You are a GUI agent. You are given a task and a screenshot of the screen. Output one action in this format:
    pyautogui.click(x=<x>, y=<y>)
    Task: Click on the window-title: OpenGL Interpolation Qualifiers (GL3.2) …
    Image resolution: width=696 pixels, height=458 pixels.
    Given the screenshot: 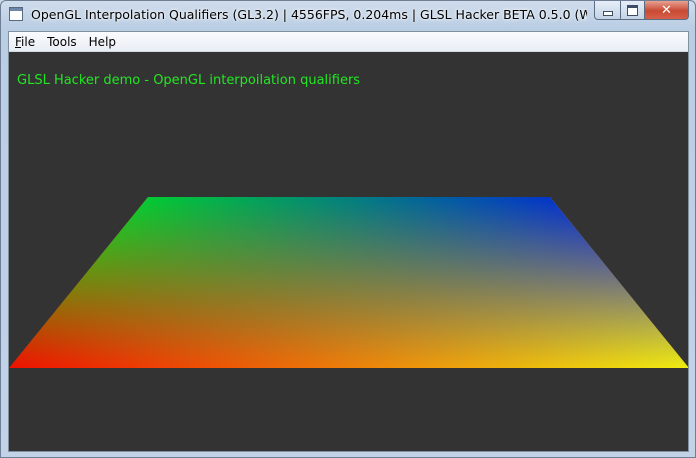 What is the action you would take?
    pyautogui.click(x=309, y=14)
    